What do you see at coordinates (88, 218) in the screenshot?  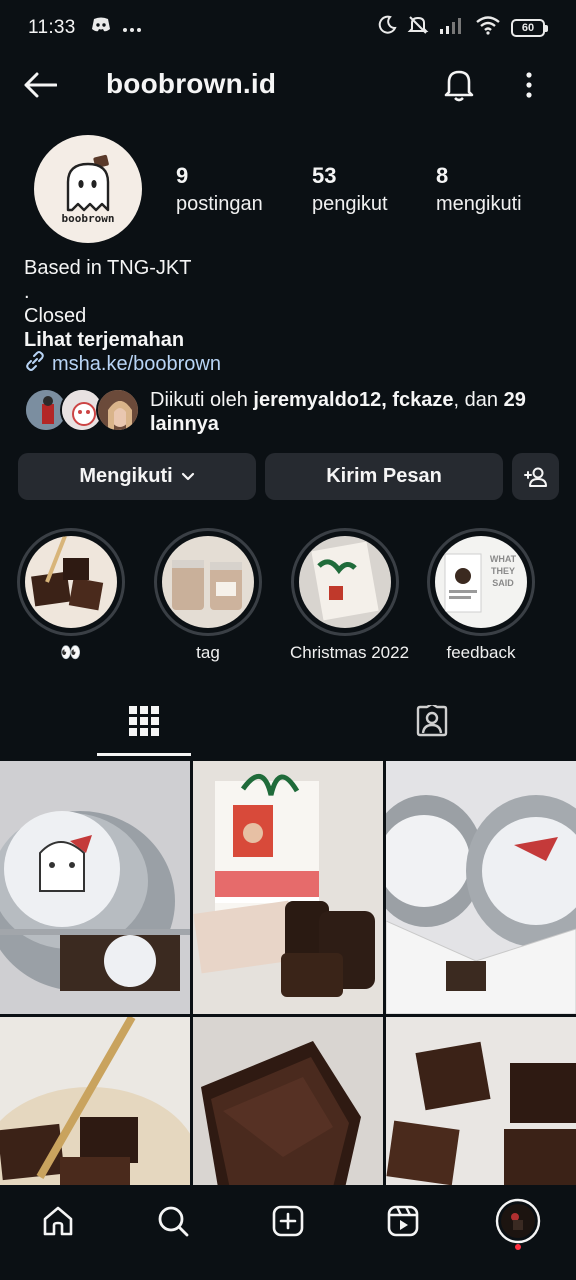 I see `avatar-logo-text: boobrown` at bounding box center [88, 218].